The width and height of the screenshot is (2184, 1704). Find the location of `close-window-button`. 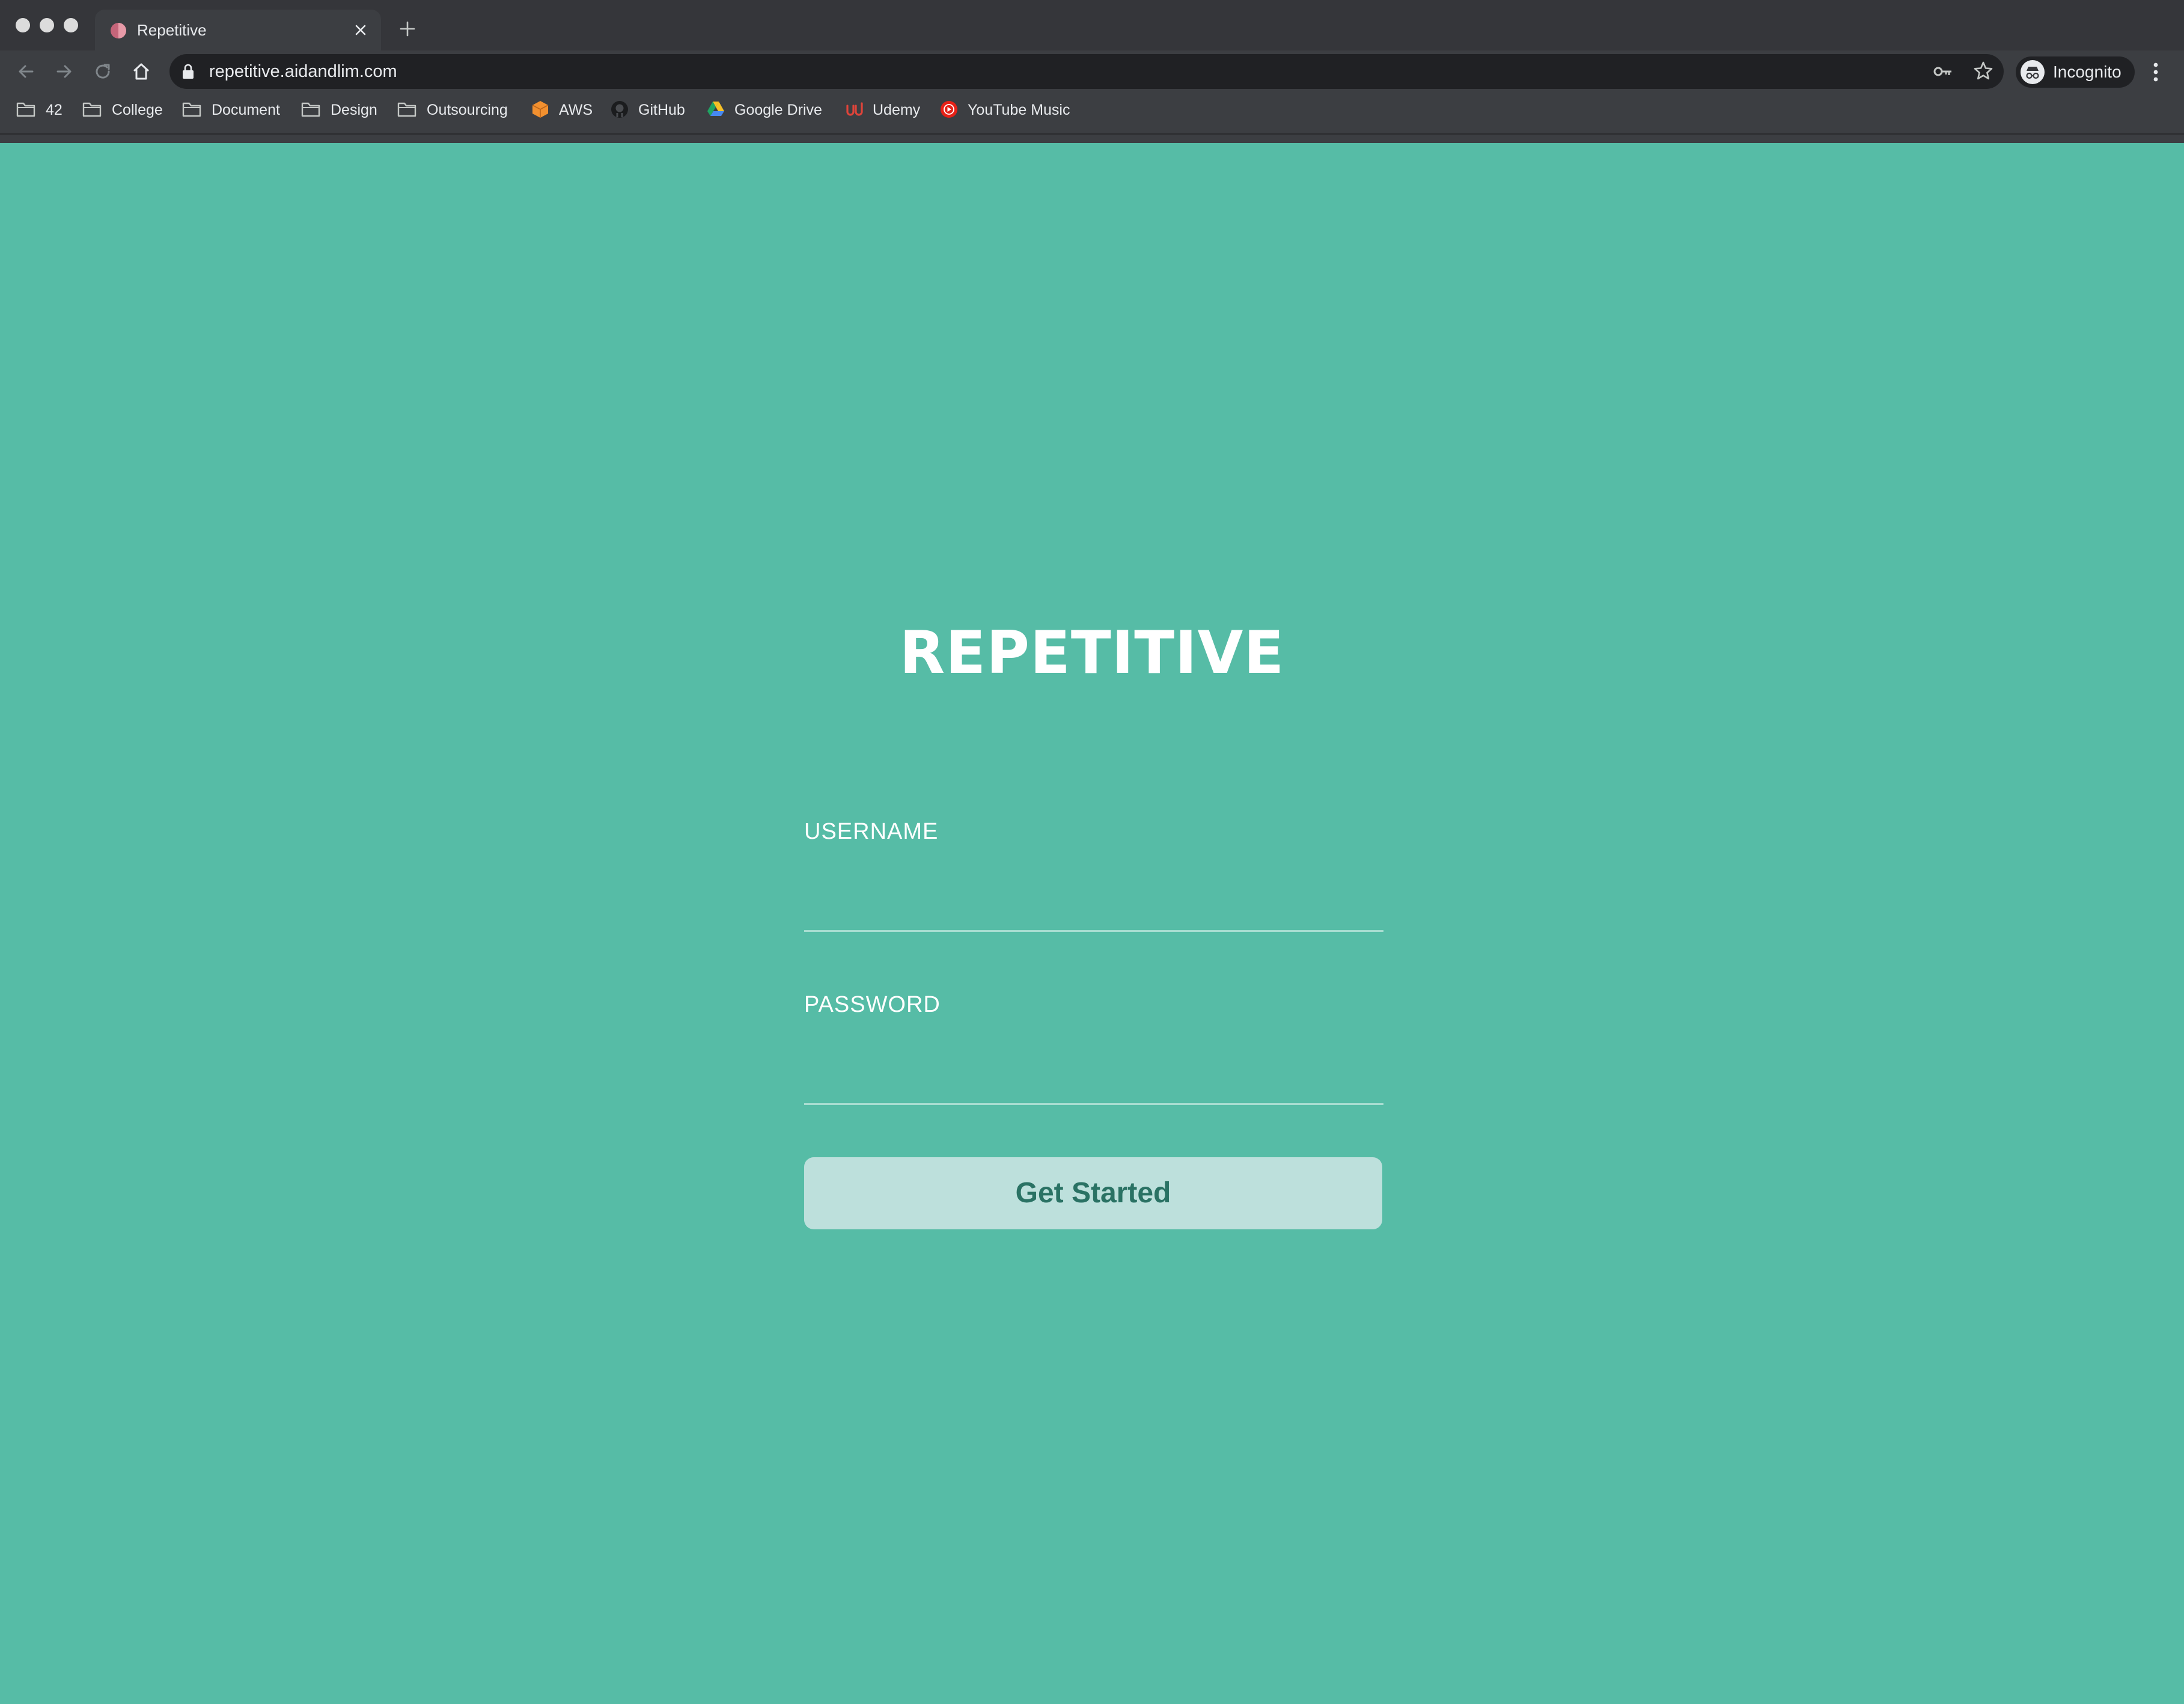

close-window-button is located at coordinates (23, 25).